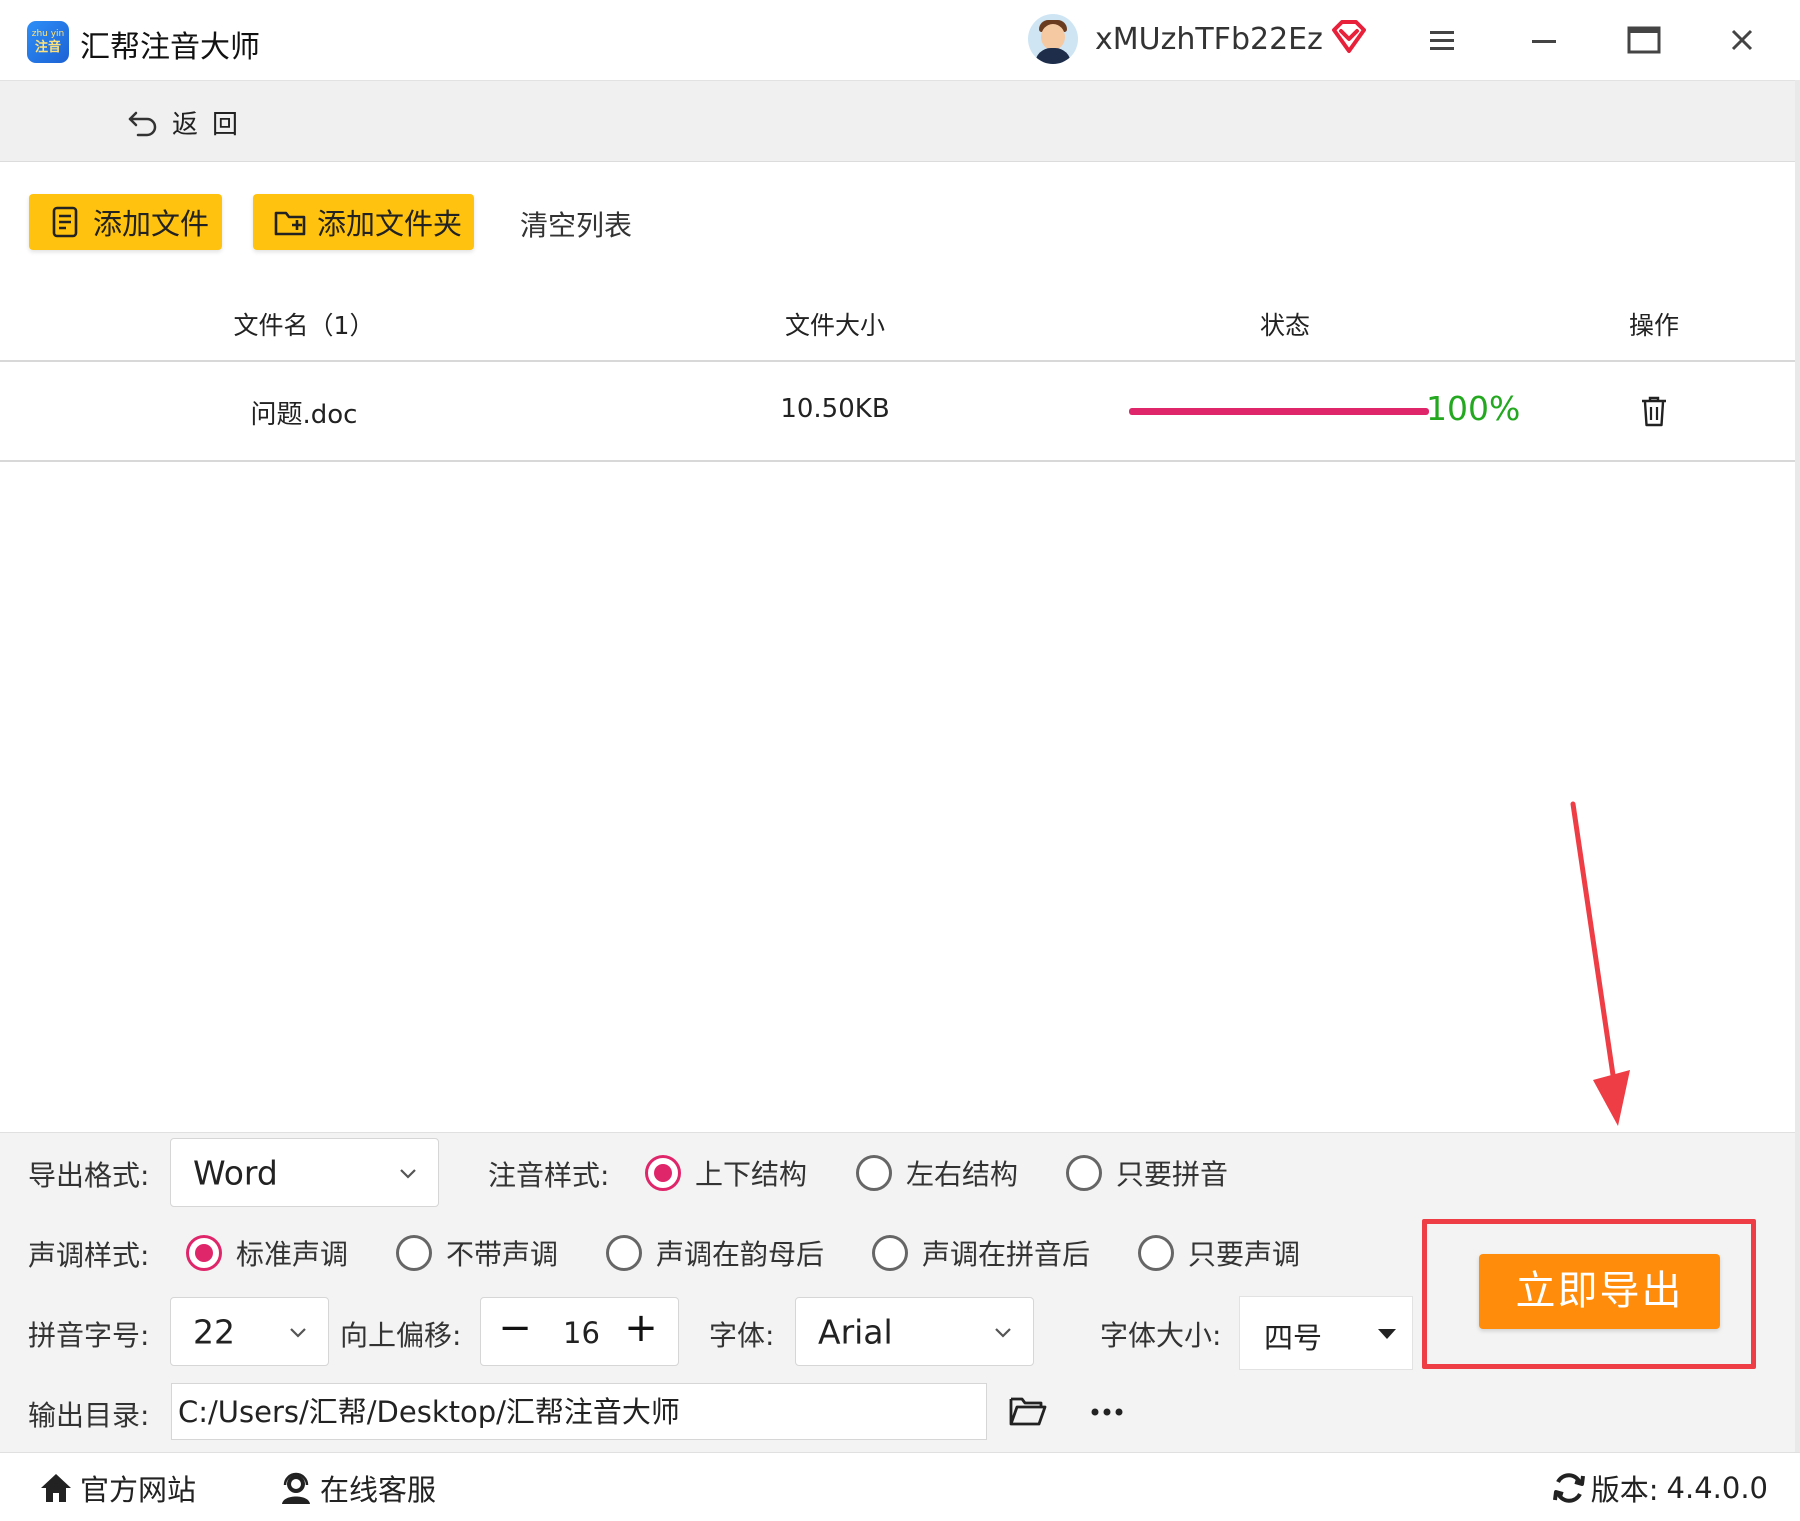  I want to click on radio-annotation-left-right: 左右结构, so click(937, 1173).